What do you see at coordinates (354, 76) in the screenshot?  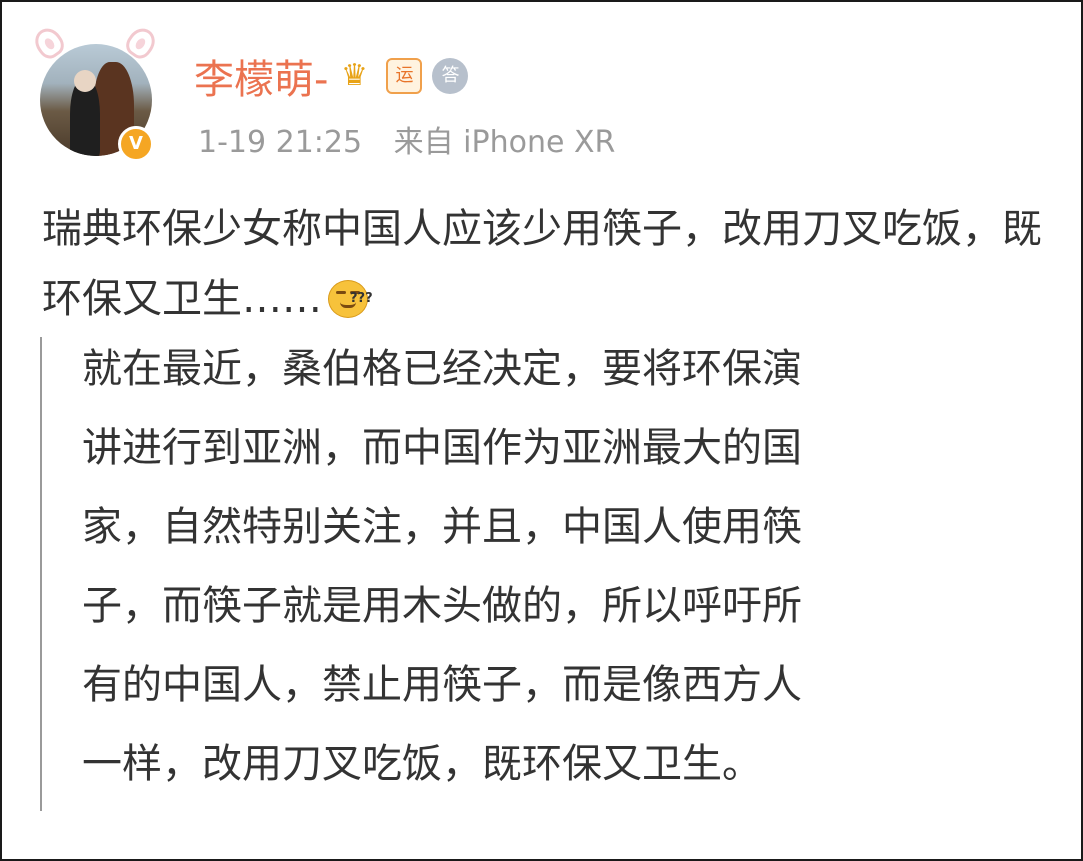 I see `crown-icon: ♛` at bounding box center [354, 76].